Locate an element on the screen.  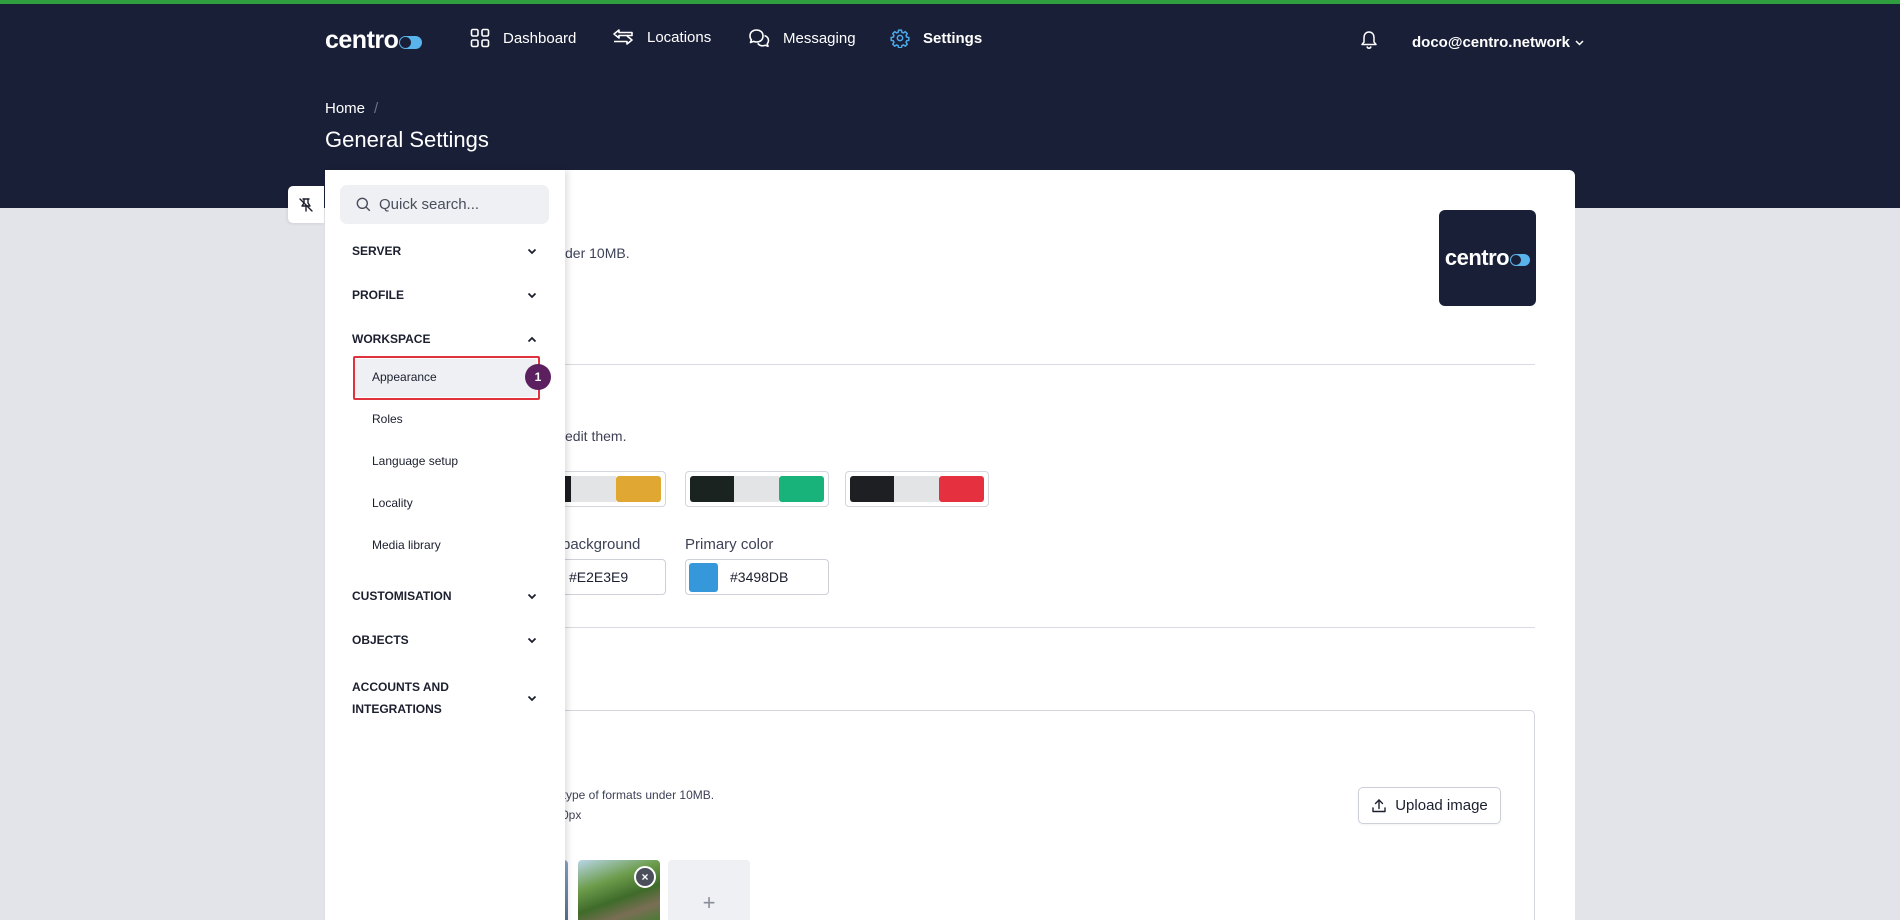
sidebar-section-server: SERVER is located at coordinates (444, 251).